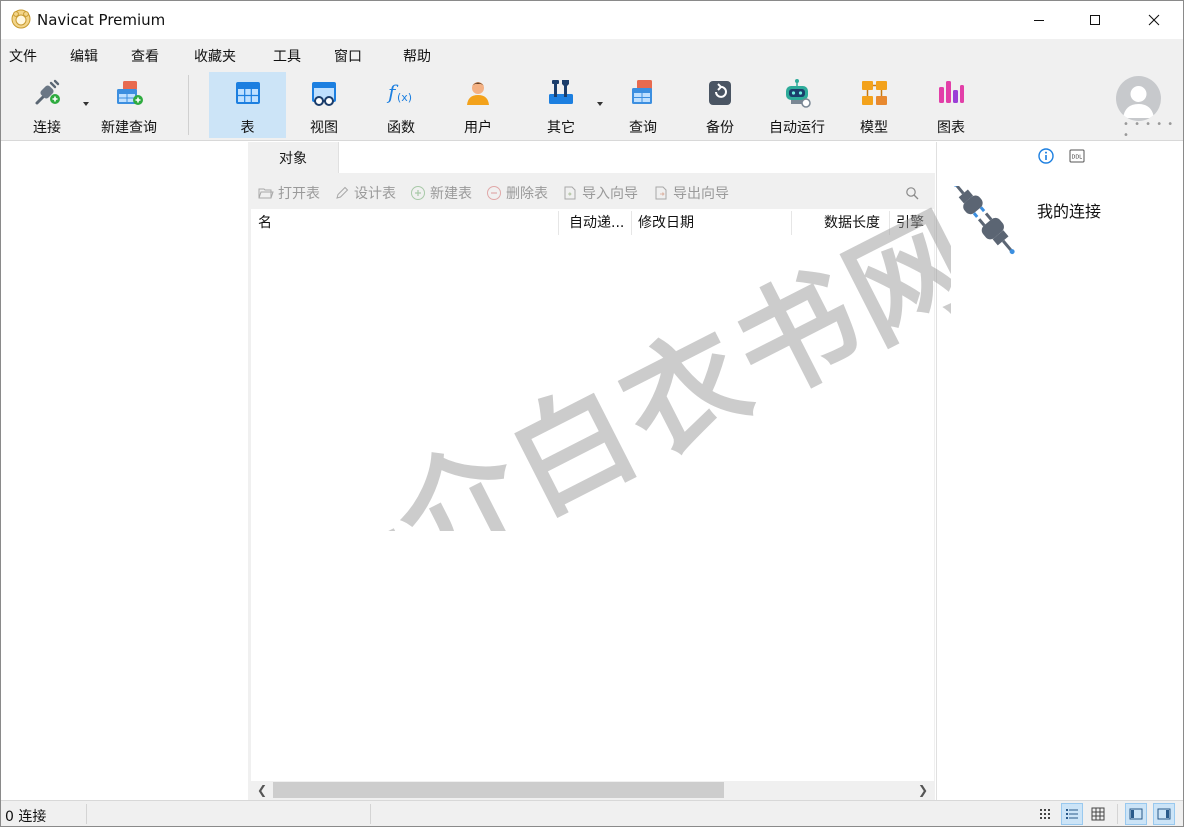 The width and height of the screenshot is (1184, 827). I want to click on close-icon, so click(1154, 20).